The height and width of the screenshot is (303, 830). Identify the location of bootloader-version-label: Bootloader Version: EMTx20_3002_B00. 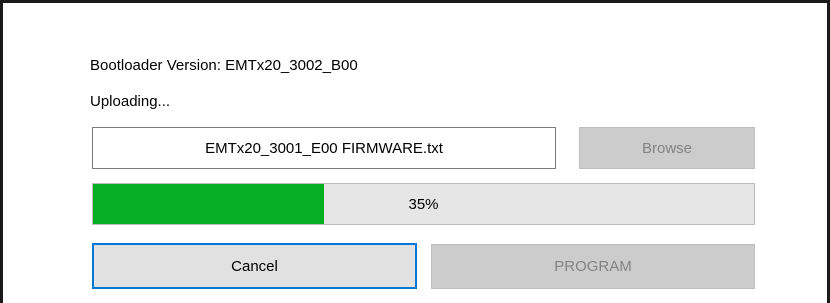
(224, 65).